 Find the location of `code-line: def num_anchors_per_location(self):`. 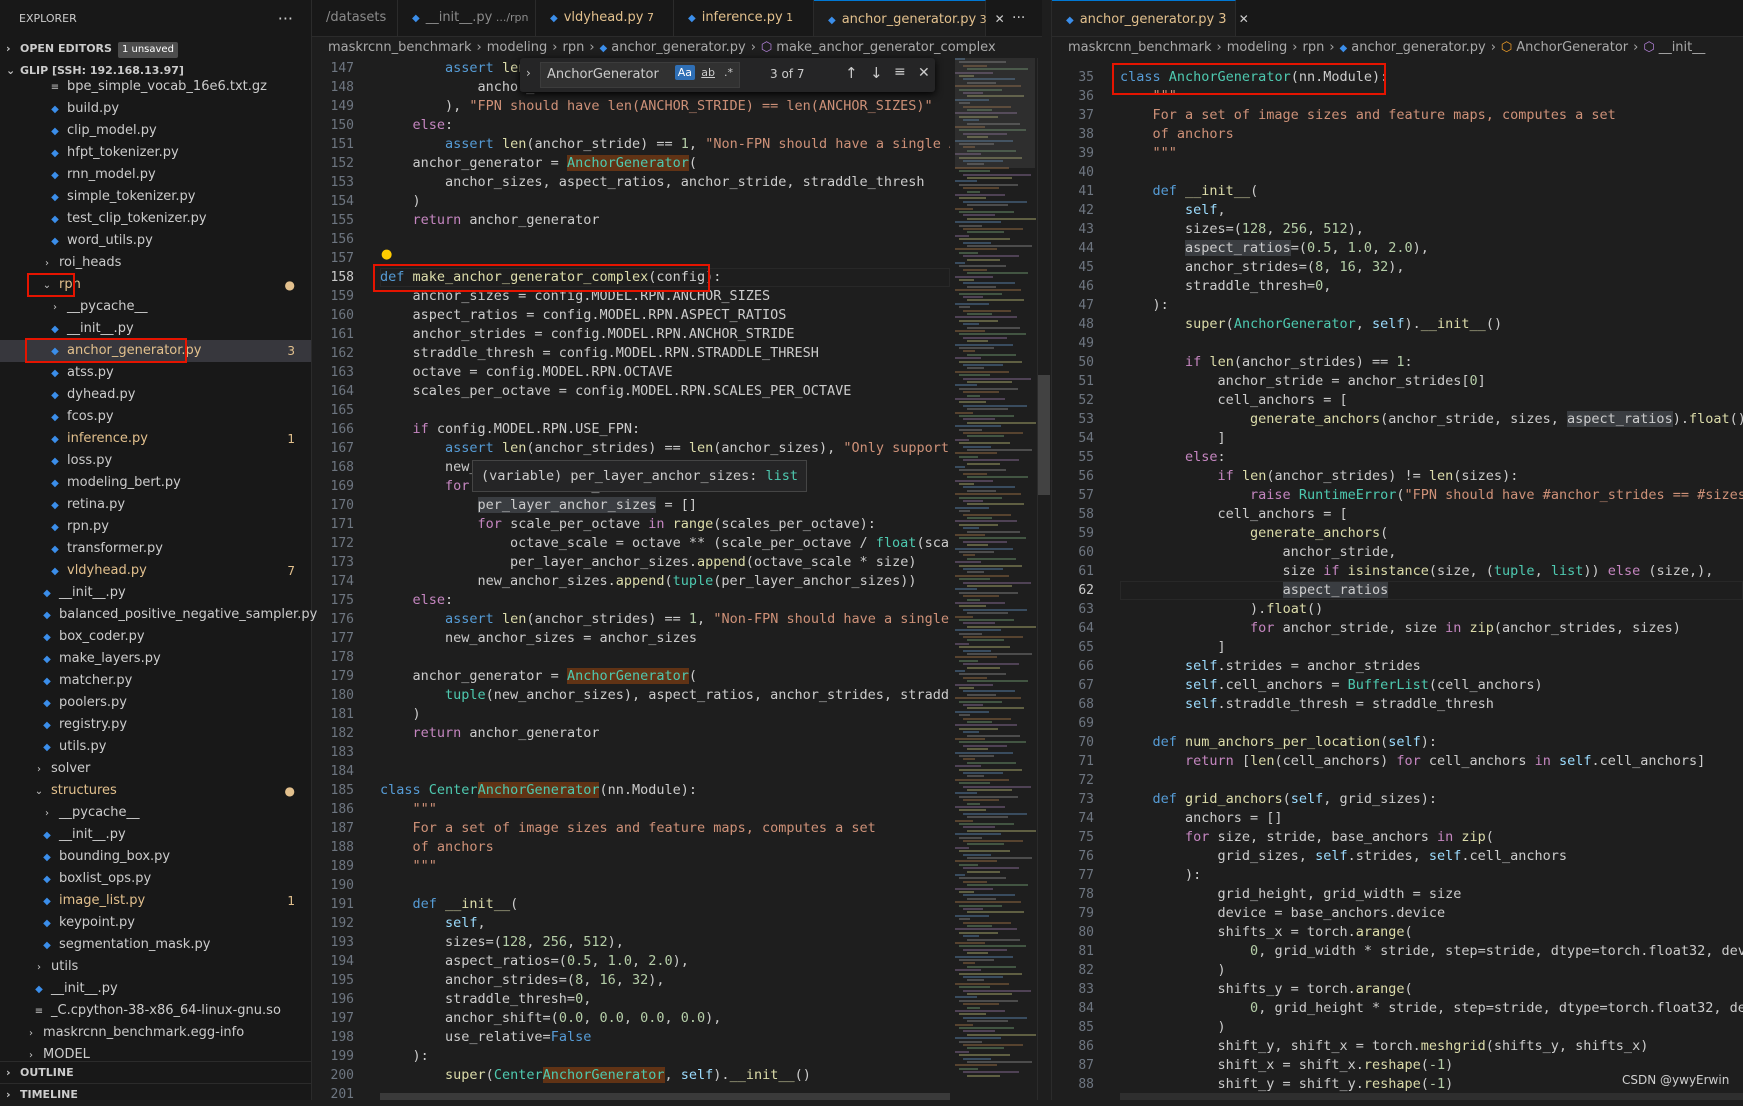

code-line: def num_anchors_per_location(self): is located at coordinates (1431, 742).